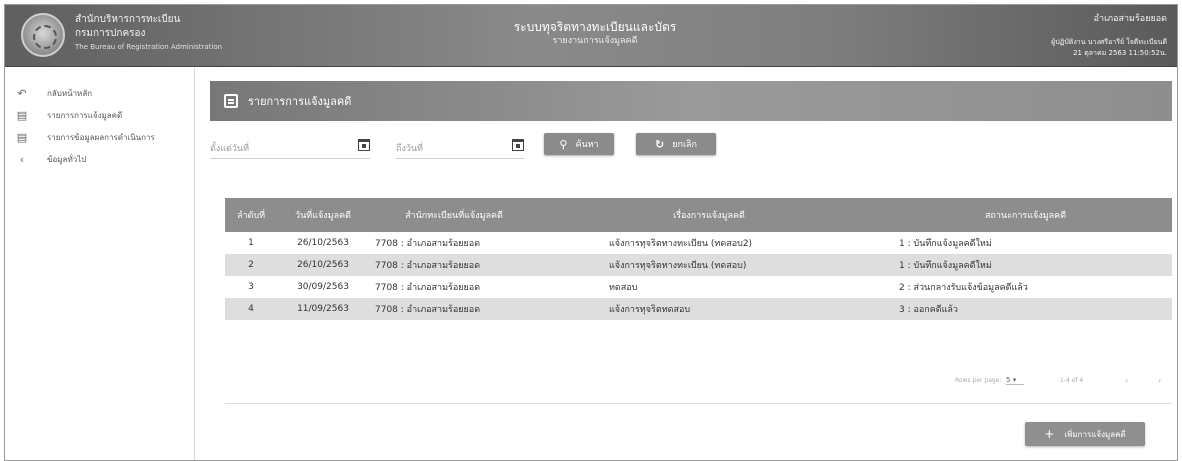 The height and width of the screenshot is (461, 1182). What do you see at coordinates (85, 115) in the screenshot?
I see `sidebar-item-label: รายการการแจ้งมูลคดี` at bounding box center [85, 115].